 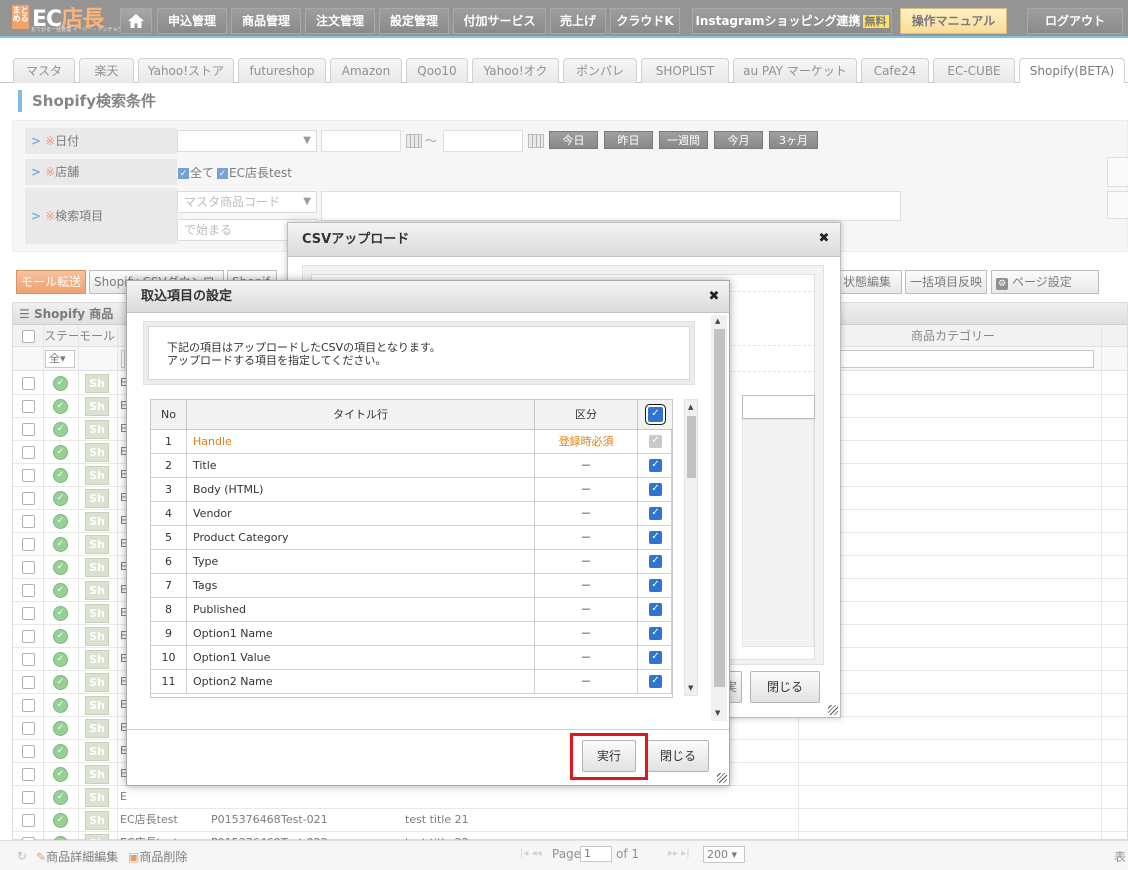 I want to click on item-number: 5, so click(x=169, y=537).